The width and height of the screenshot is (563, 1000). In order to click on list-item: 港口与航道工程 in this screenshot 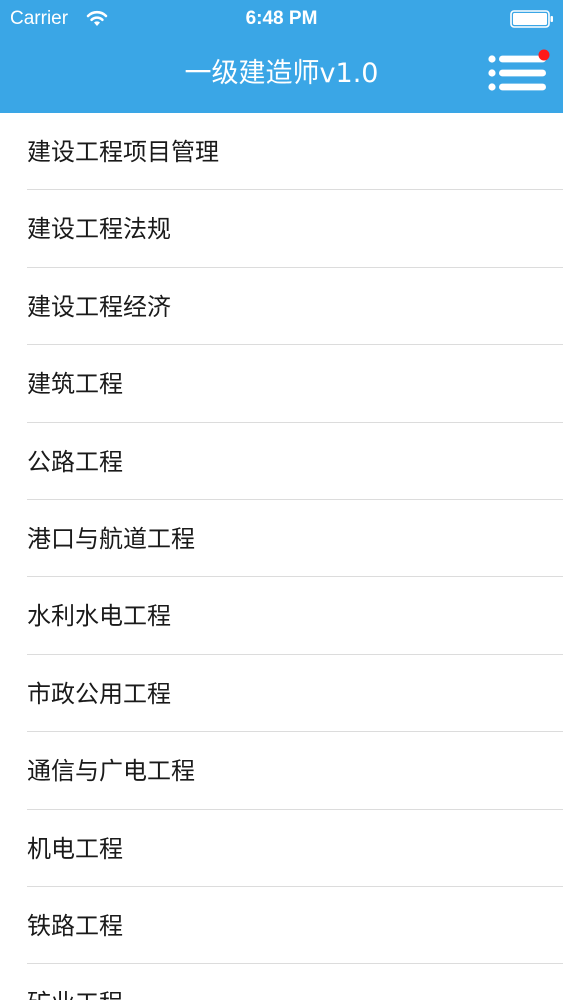, I will do `click(281, 539)`.